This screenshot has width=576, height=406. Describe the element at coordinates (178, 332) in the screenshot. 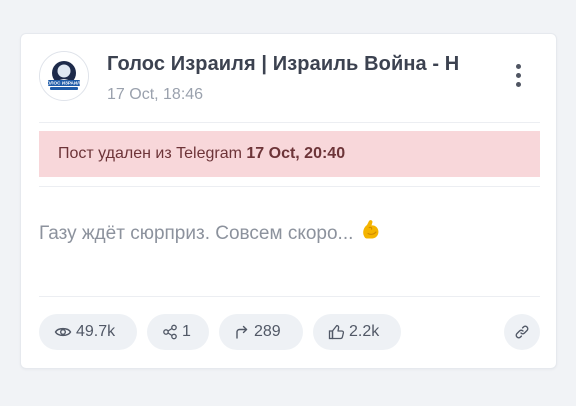

I see `reposts-pill: 1` at that location.